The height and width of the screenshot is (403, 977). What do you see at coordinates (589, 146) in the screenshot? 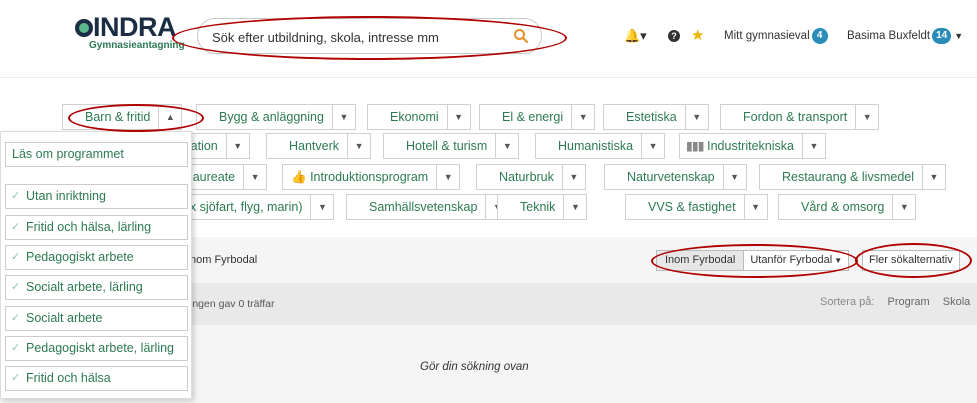
I see `category-label: Humanistiska` at bounding box center [589, 146].